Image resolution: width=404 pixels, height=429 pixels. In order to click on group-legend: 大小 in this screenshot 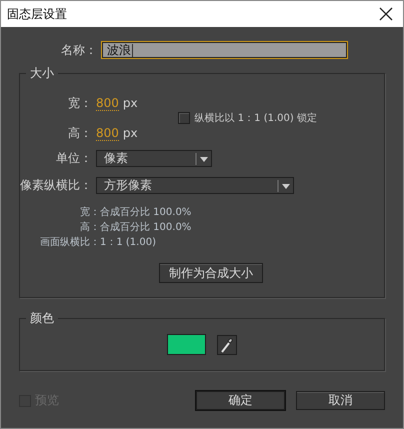, I will do `click(42, 73)`.